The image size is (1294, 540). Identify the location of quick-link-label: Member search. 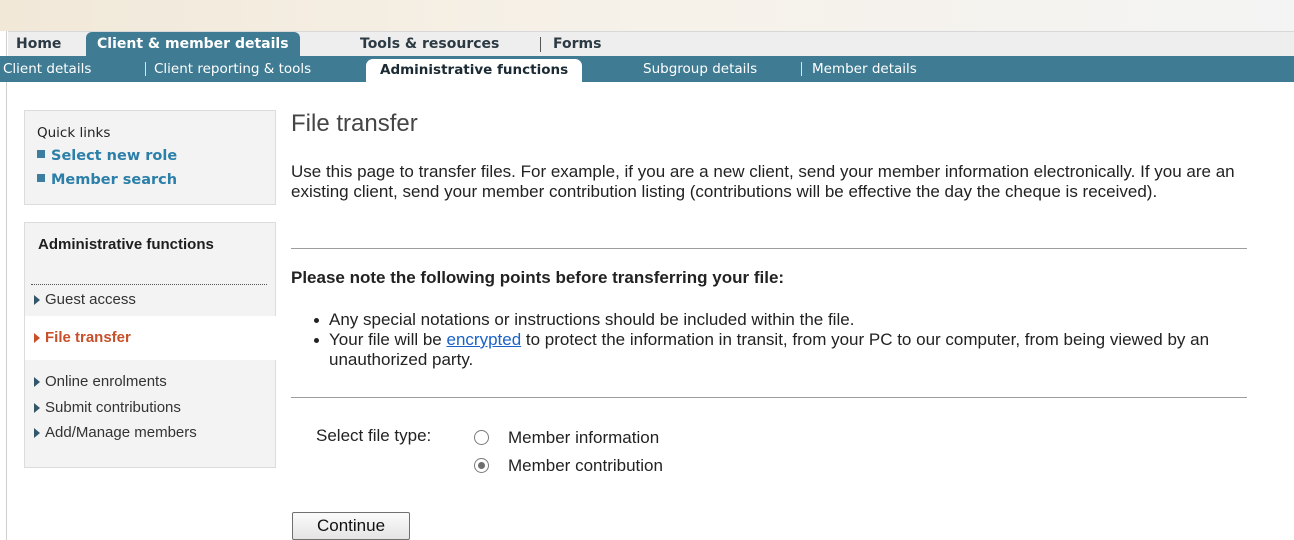
(114, 180).